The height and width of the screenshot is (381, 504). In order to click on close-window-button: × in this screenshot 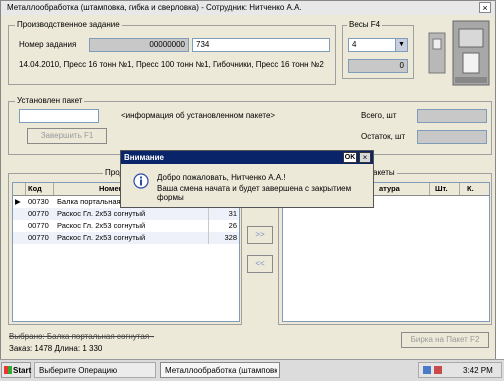, I will do `click(485, 7)`.